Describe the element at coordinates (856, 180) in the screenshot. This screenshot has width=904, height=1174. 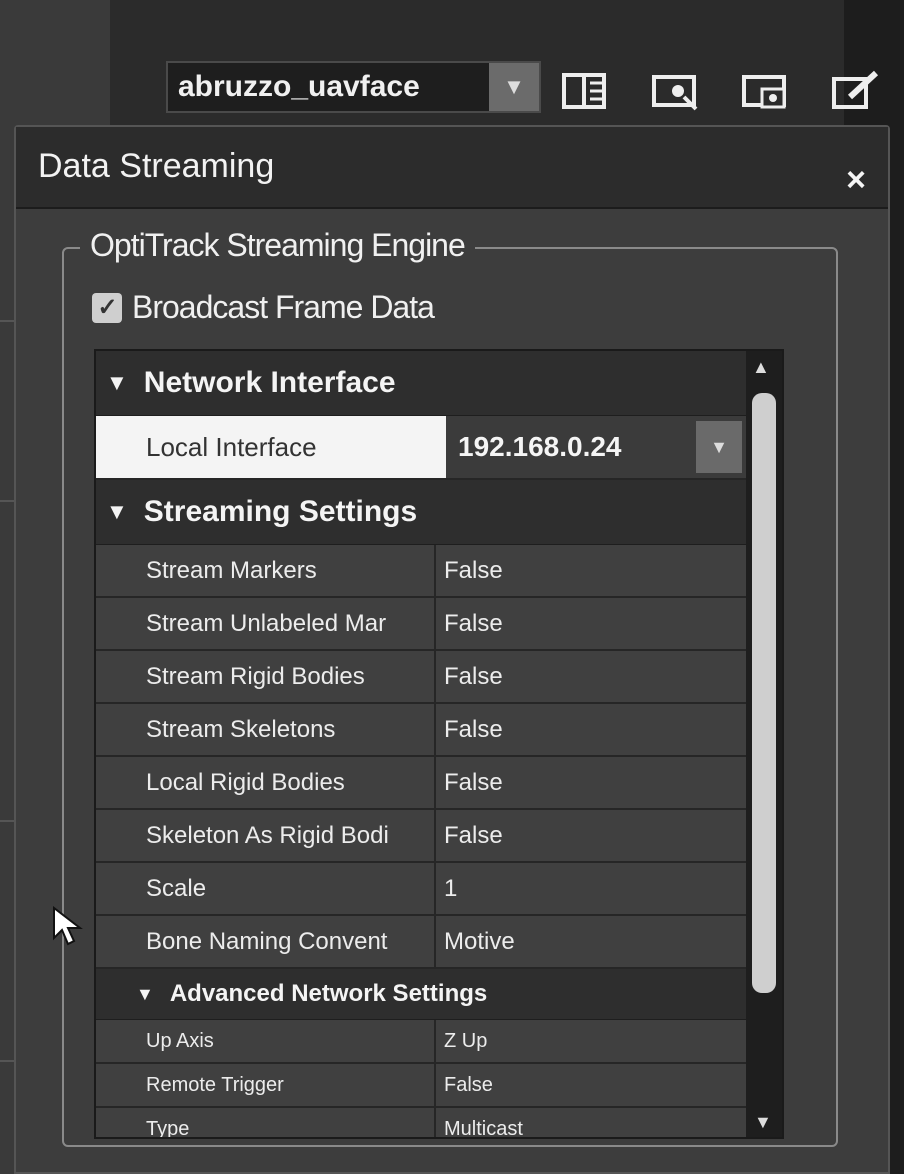
I see `close-icon: ×` at that location.